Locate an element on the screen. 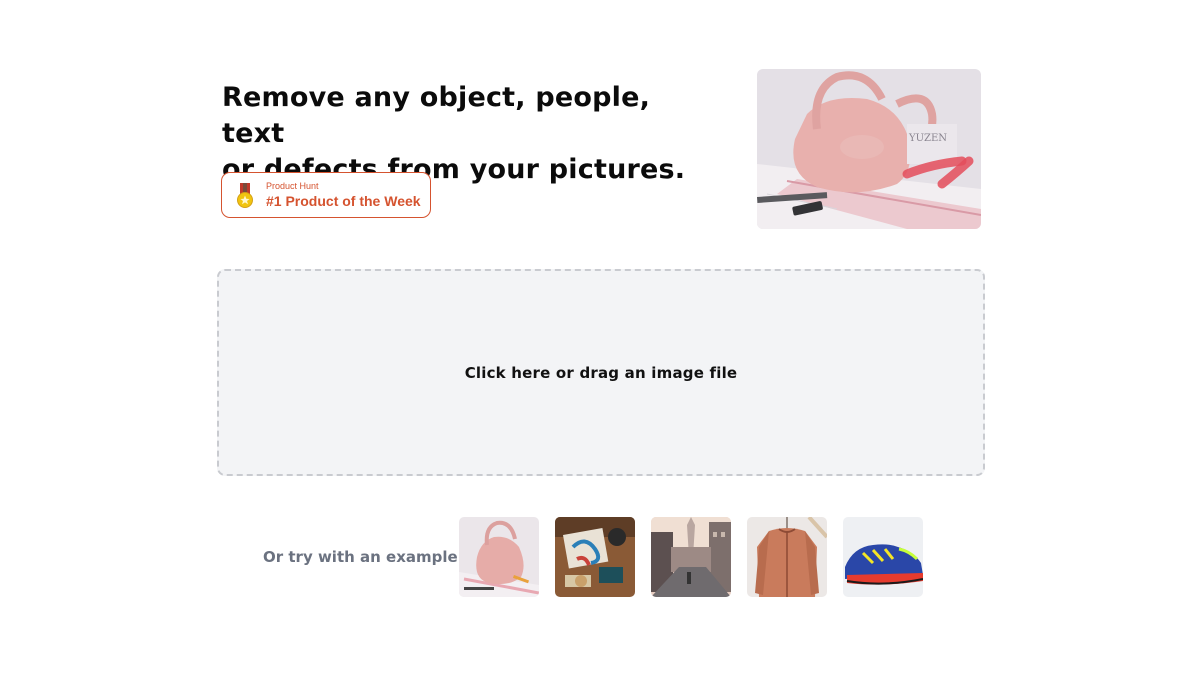  product-hunt-badge: Product Hunt #1 Product of the Week is located at coordinates (326, 195).